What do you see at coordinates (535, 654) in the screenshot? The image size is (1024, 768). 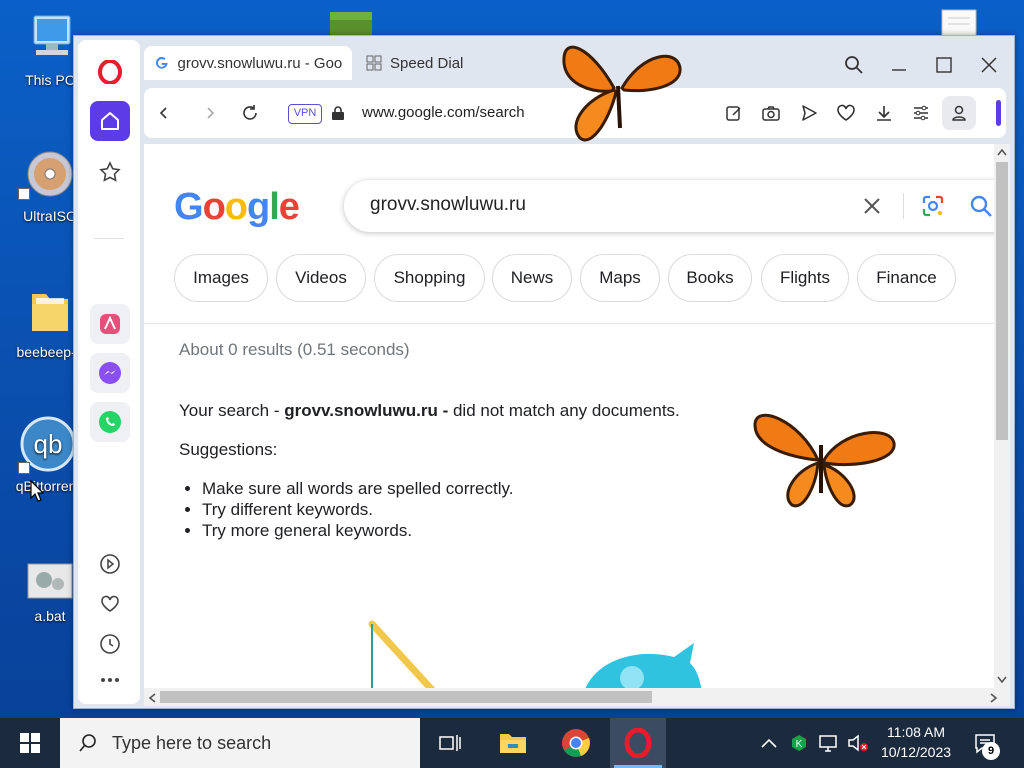 I see `fishing-illustration` at bounding box center [535, 654].